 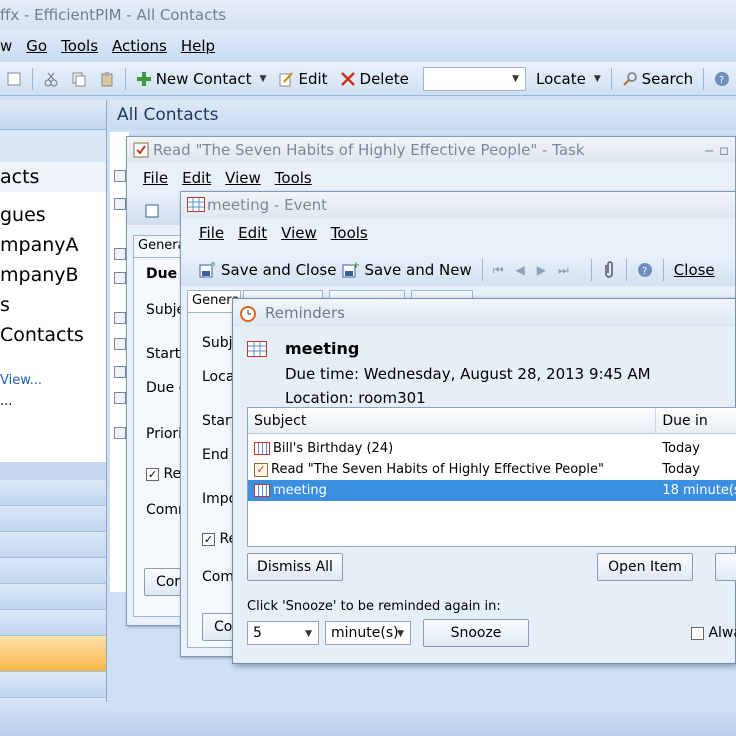 I want to click on menu-view: w, so click(x=6, y=46).